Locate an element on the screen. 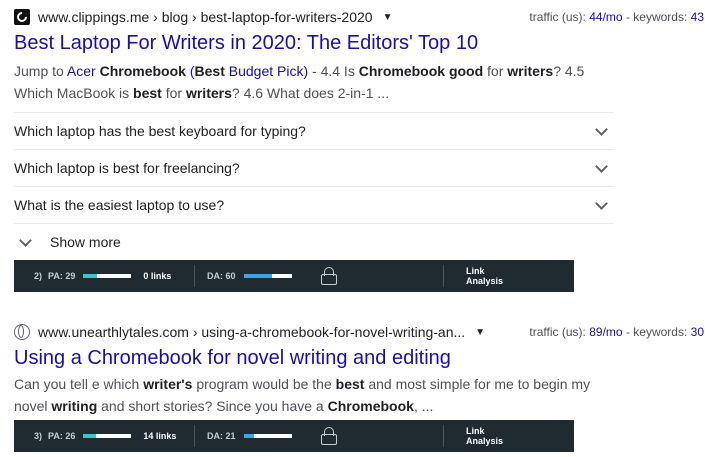  mozbar: 2) PA: 29 0 links DA: 60 Link Analysis is located at coordinates (294, 276).